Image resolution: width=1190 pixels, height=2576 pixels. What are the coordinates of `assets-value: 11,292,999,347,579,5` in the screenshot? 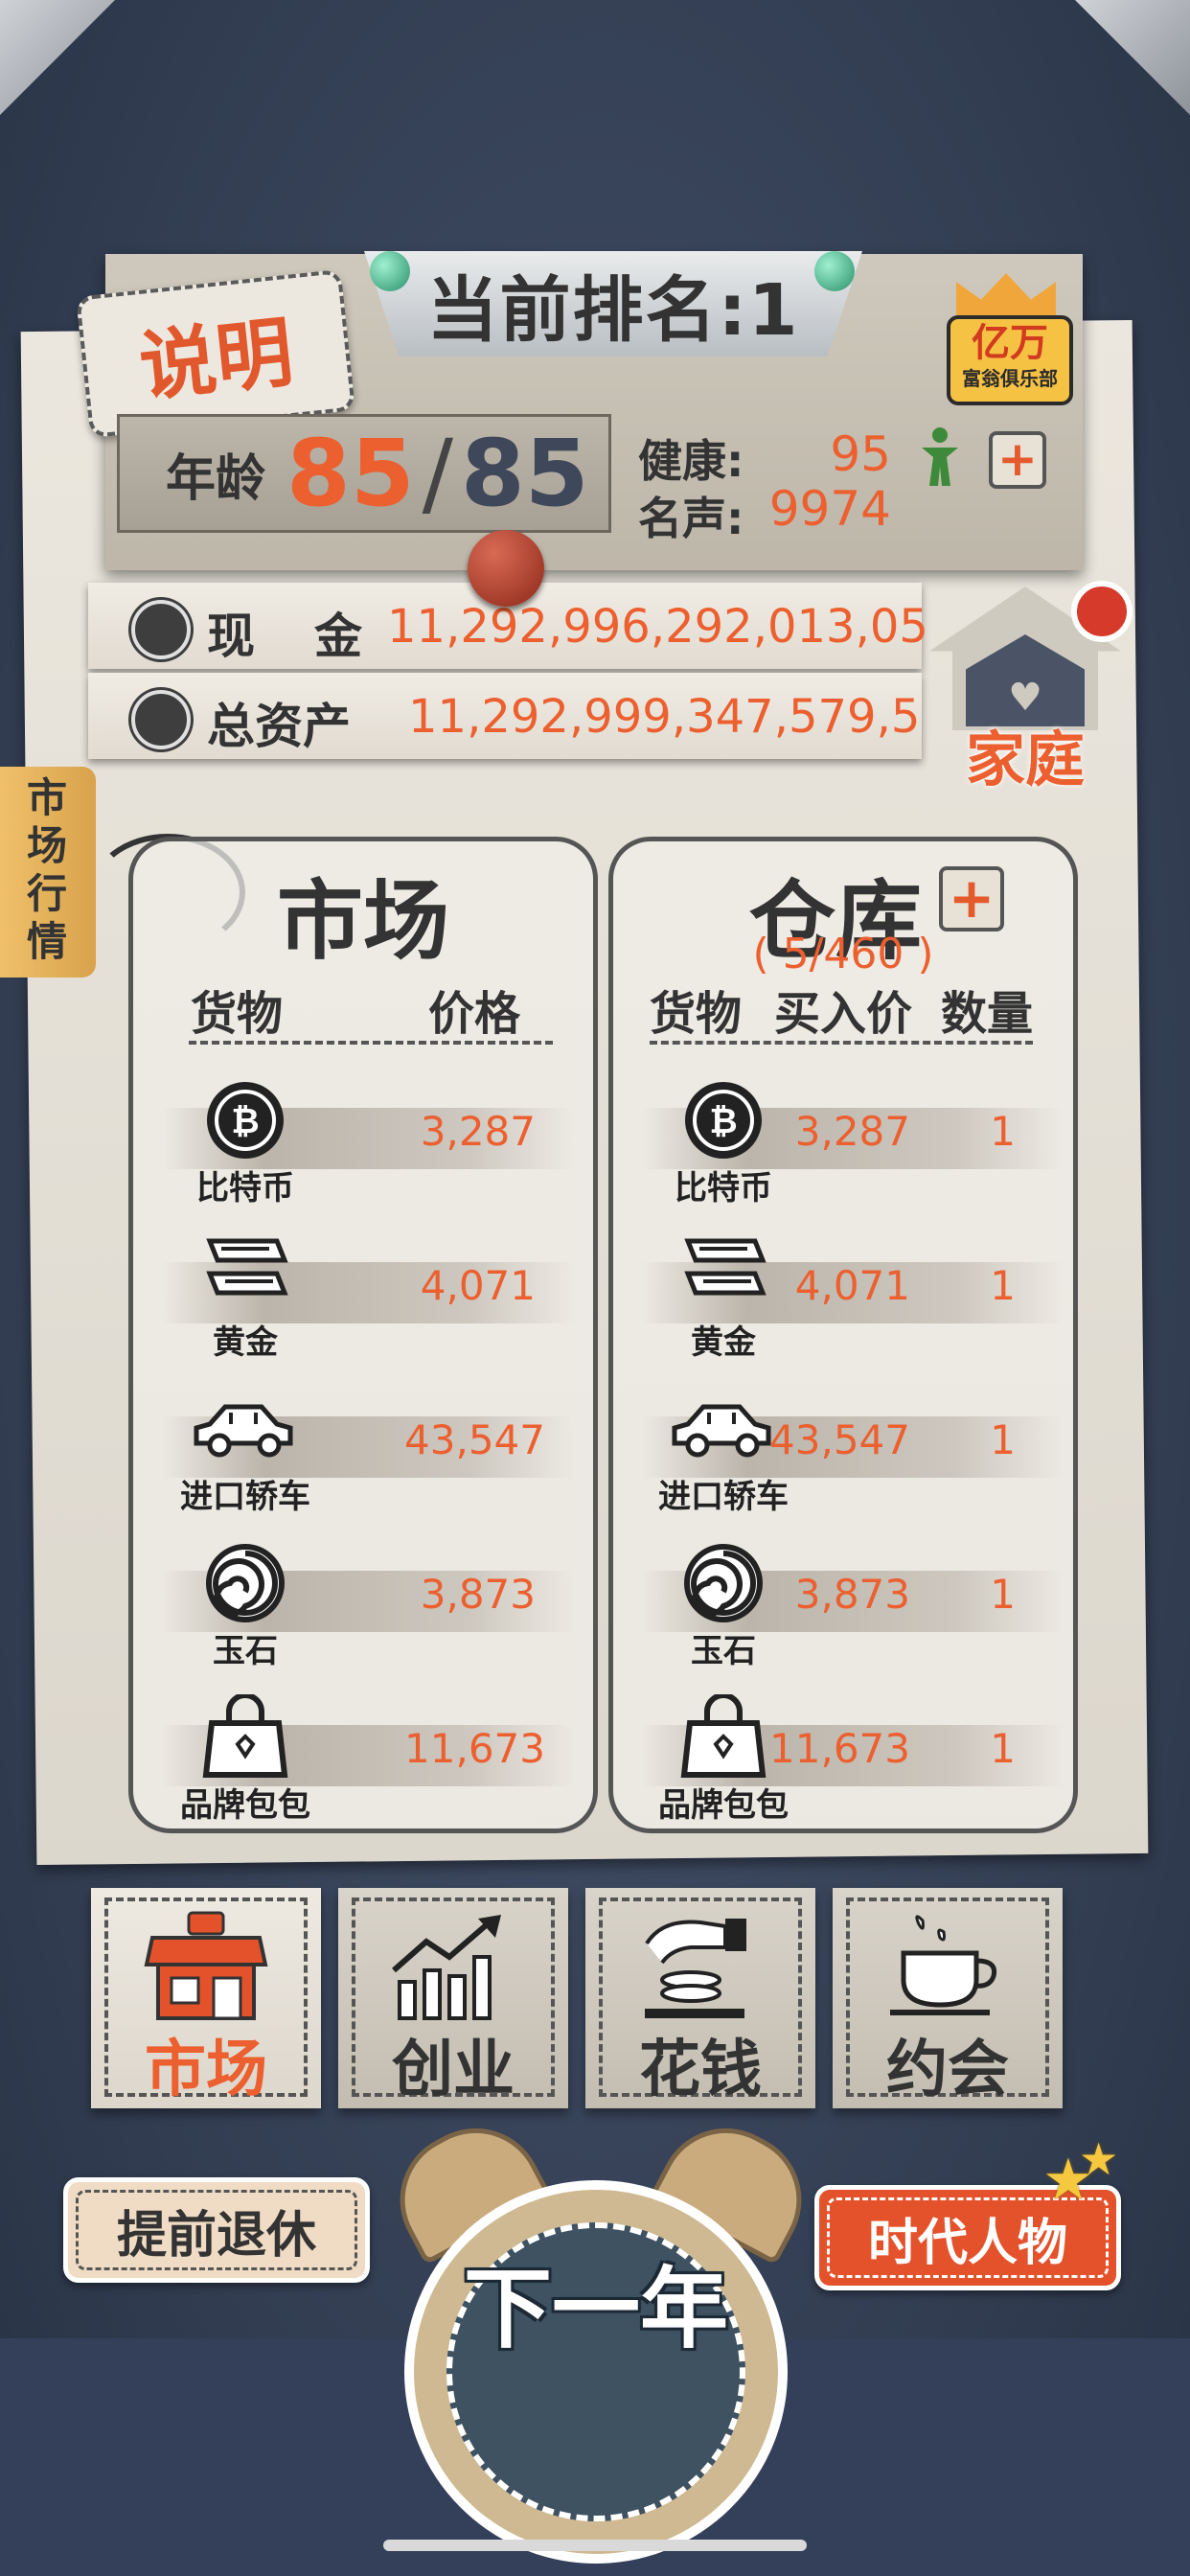 It's located at (665, 717).